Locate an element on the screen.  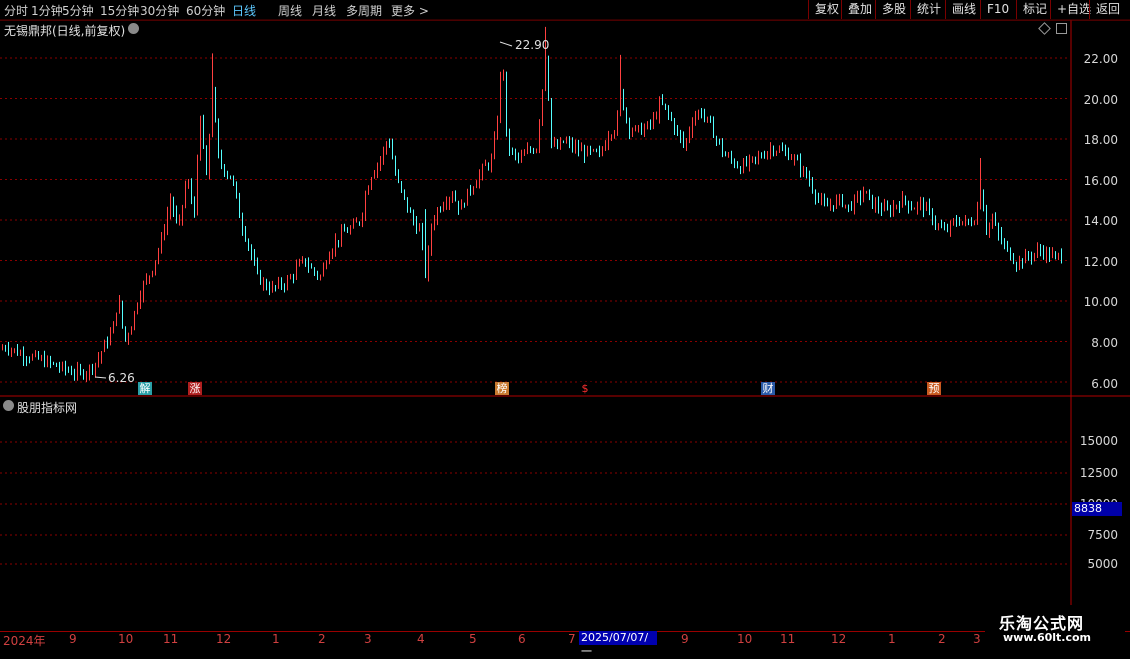
event-tag-finance: 财 is located at coordinates (768, 388).